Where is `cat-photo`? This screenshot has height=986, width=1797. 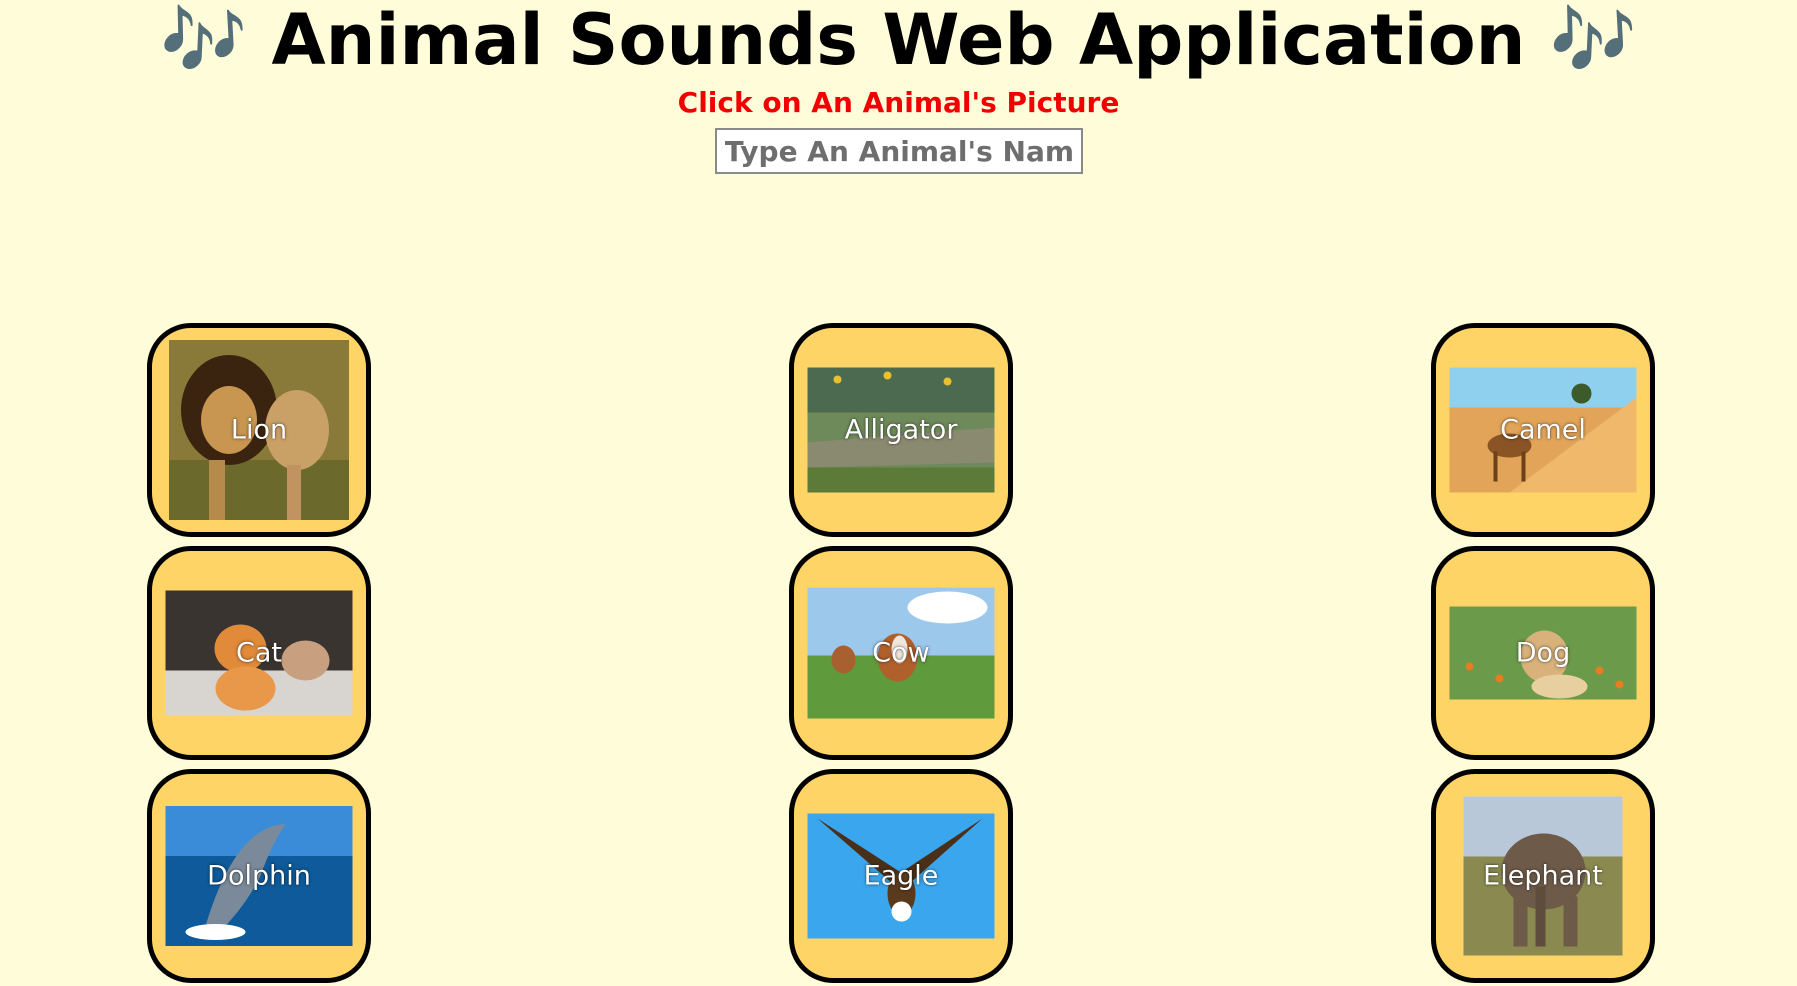 cat-photo is located at coordinates (259, 653).